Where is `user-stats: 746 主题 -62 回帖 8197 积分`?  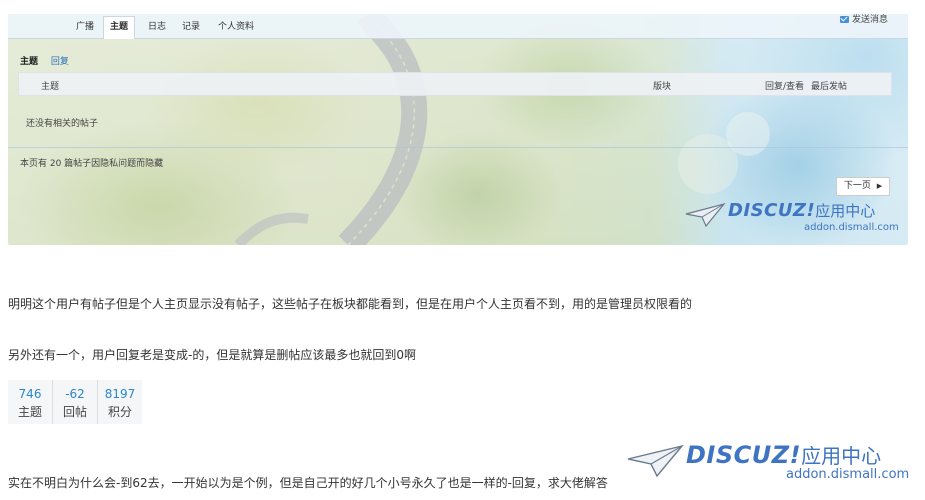 user-stats: 746 主题 -62 回帖 8197 积分 is located at coordinates (75, 402).